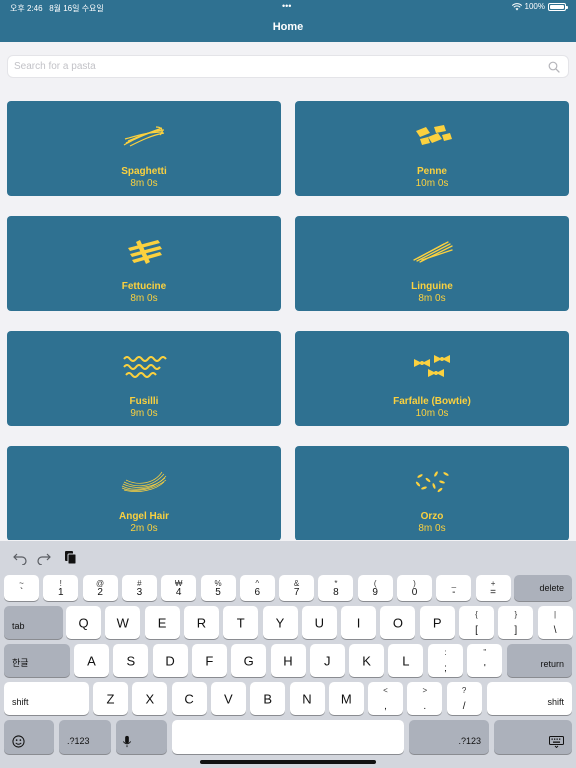 This screenshot has width=576, height=768. Describe the element at coordinates (445, 660) in the screenshot. I see `key-sym-0: :;` at that location.